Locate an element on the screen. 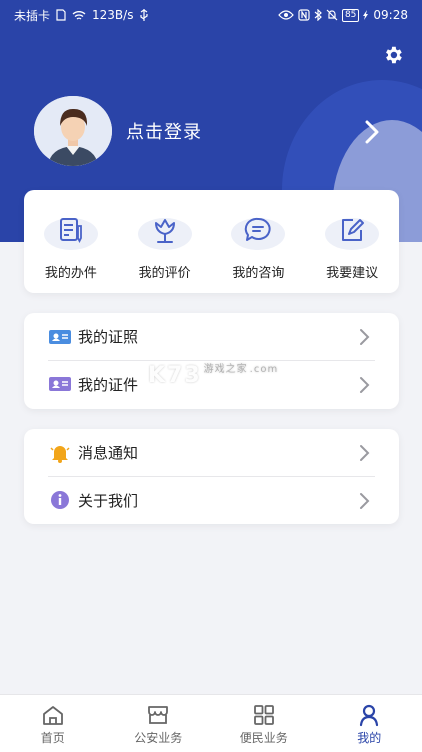 Image resolution: width=422 pixels, height=752 pixels. quick-action-my-inquiries: 我的咨询 is located at coordinates (258, 251).